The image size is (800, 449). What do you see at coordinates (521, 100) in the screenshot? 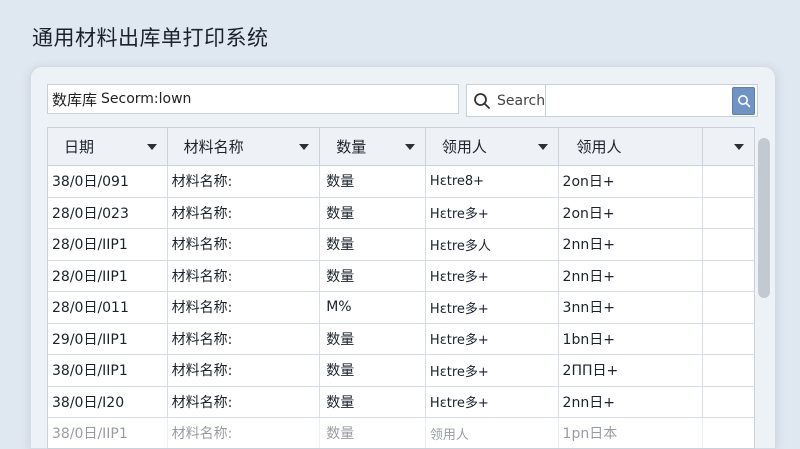
I see `search-placeholder: Search` at bounding box center [521, 100].